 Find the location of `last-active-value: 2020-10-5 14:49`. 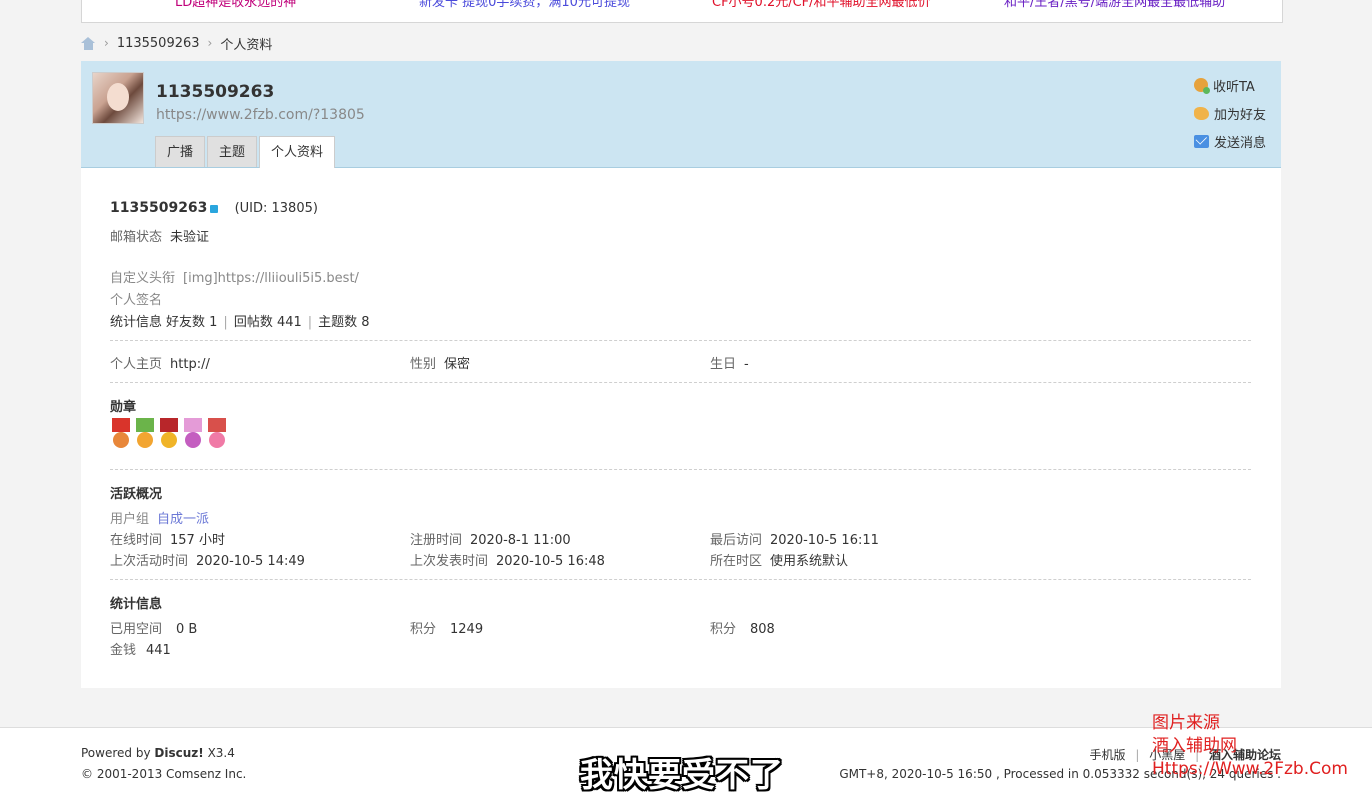

last-active-value: 2020-10-5 14:49 is located at coordinates (250, 561).